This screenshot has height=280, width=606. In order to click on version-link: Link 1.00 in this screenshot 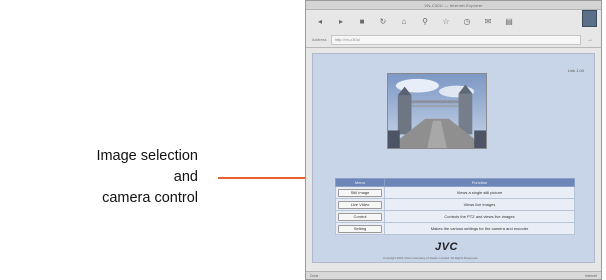, I will do `click(576, 70)`.